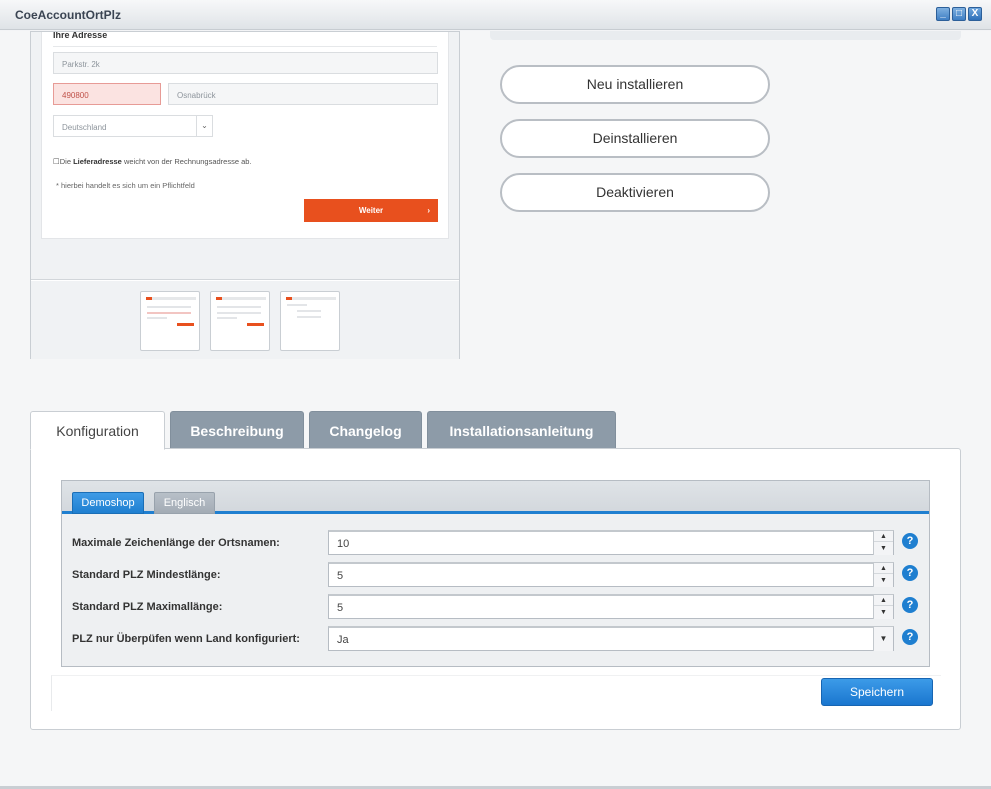 Image resolution: width=991 pixels, height=789 pixels. Describe the element at coordinates (428, 210) in the screenshot. I see `chevron-right-icon: ›` at that location.